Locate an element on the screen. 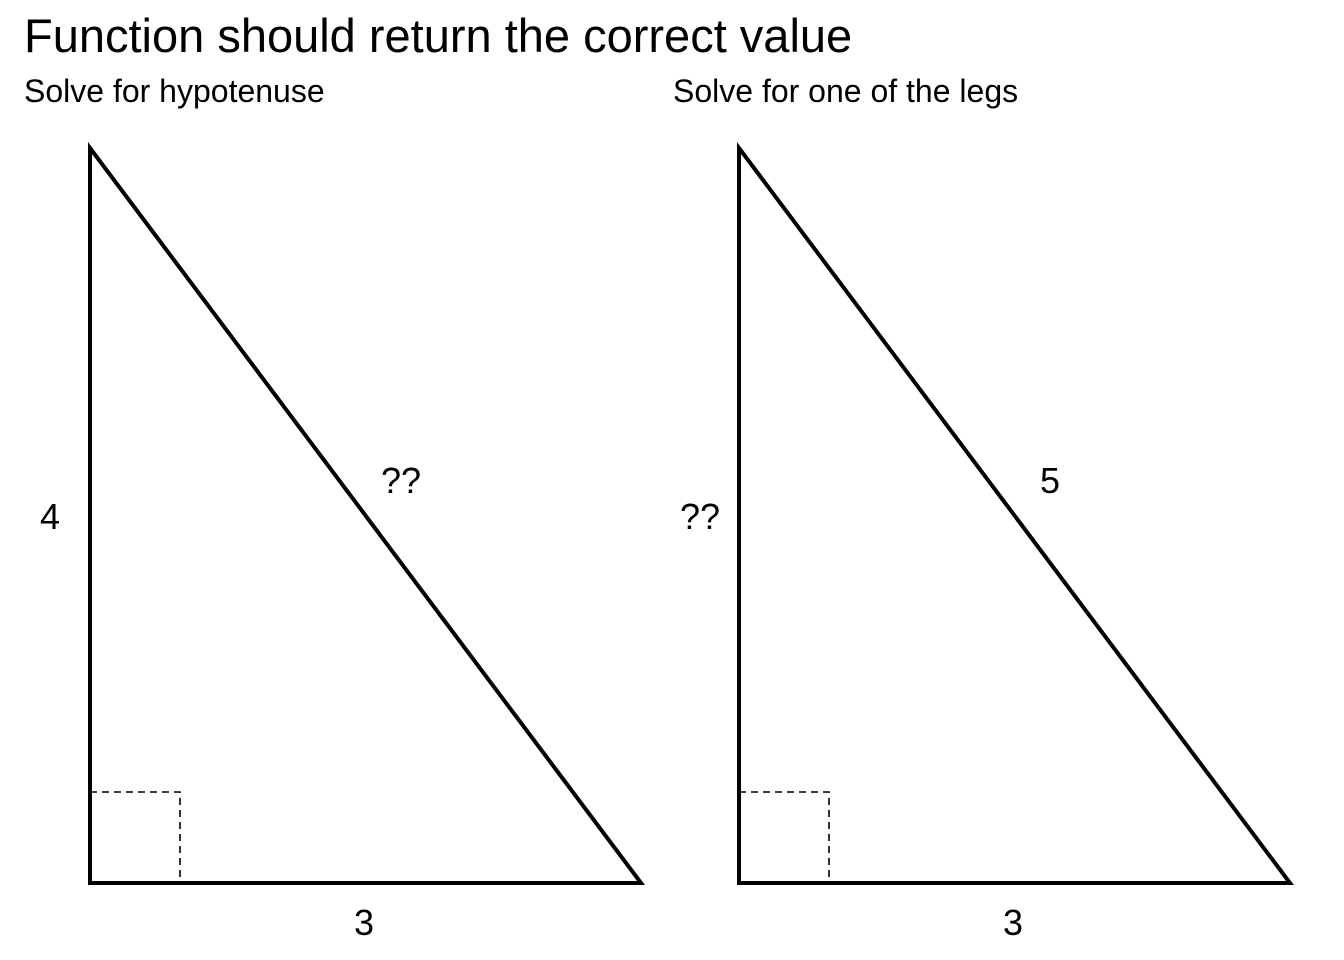  left-hypotenuse-label: ?? is located at coordinates (401, 480).